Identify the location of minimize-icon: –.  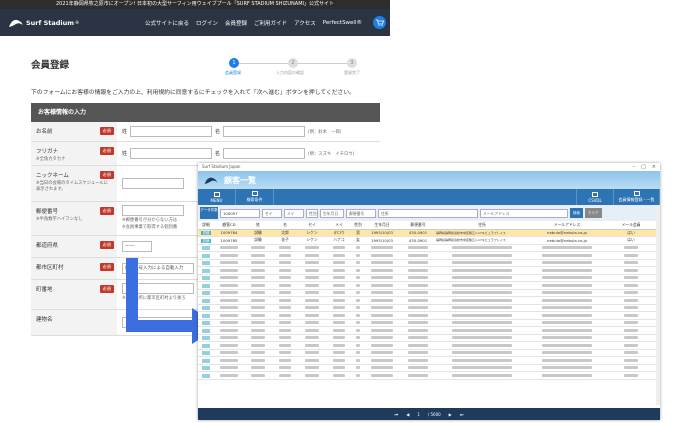
(634, 167).